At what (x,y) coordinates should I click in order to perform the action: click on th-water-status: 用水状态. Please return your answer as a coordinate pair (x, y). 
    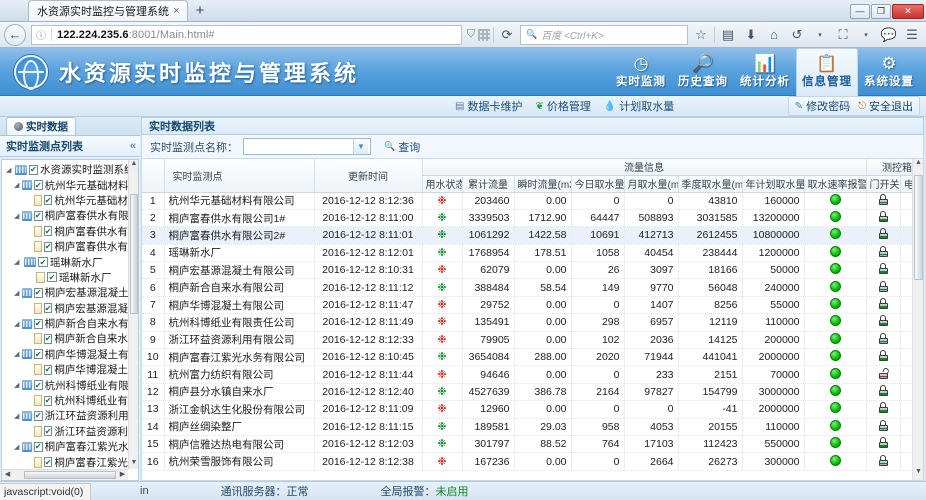
    Looking at the image, I should click on (442, 184).